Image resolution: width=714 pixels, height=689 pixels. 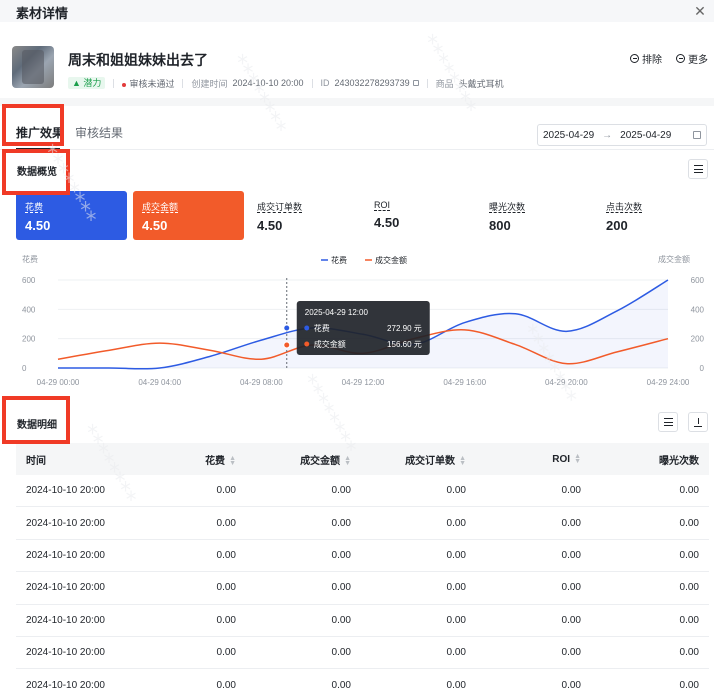 What do you see at coordinates (645, 135) in the screenshot?
I see `date-end: 2025-04-29` at bounding box center [645, 135].